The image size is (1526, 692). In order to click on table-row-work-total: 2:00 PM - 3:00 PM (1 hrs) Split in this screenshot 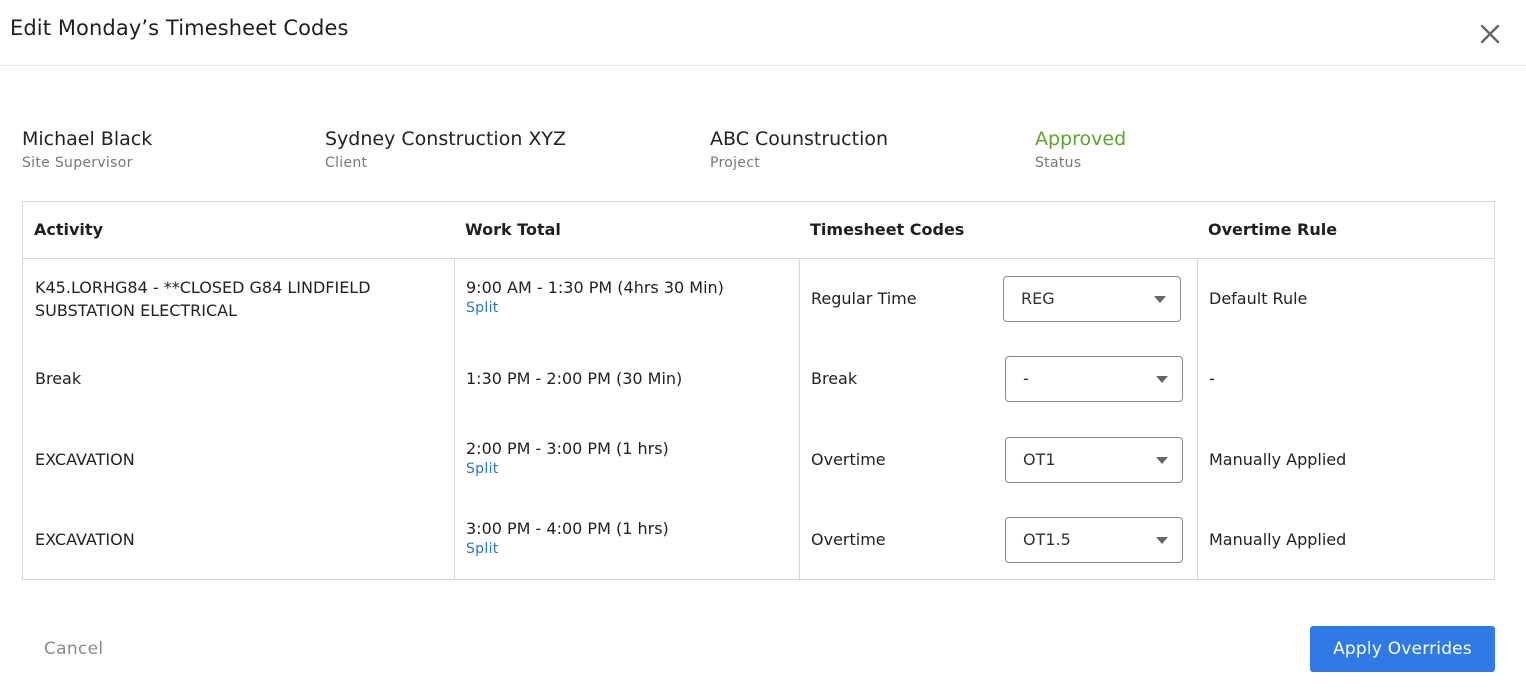, I will do `click(567, 457)`.